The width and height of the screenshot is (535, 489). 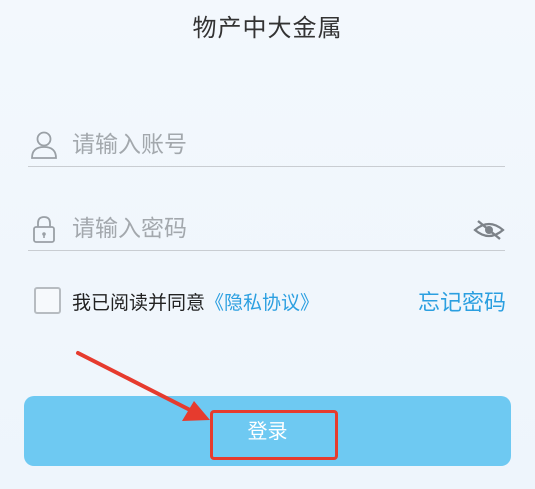 I want to click on forgot-password-link: 忘记密码, so click(x=462, y=301).